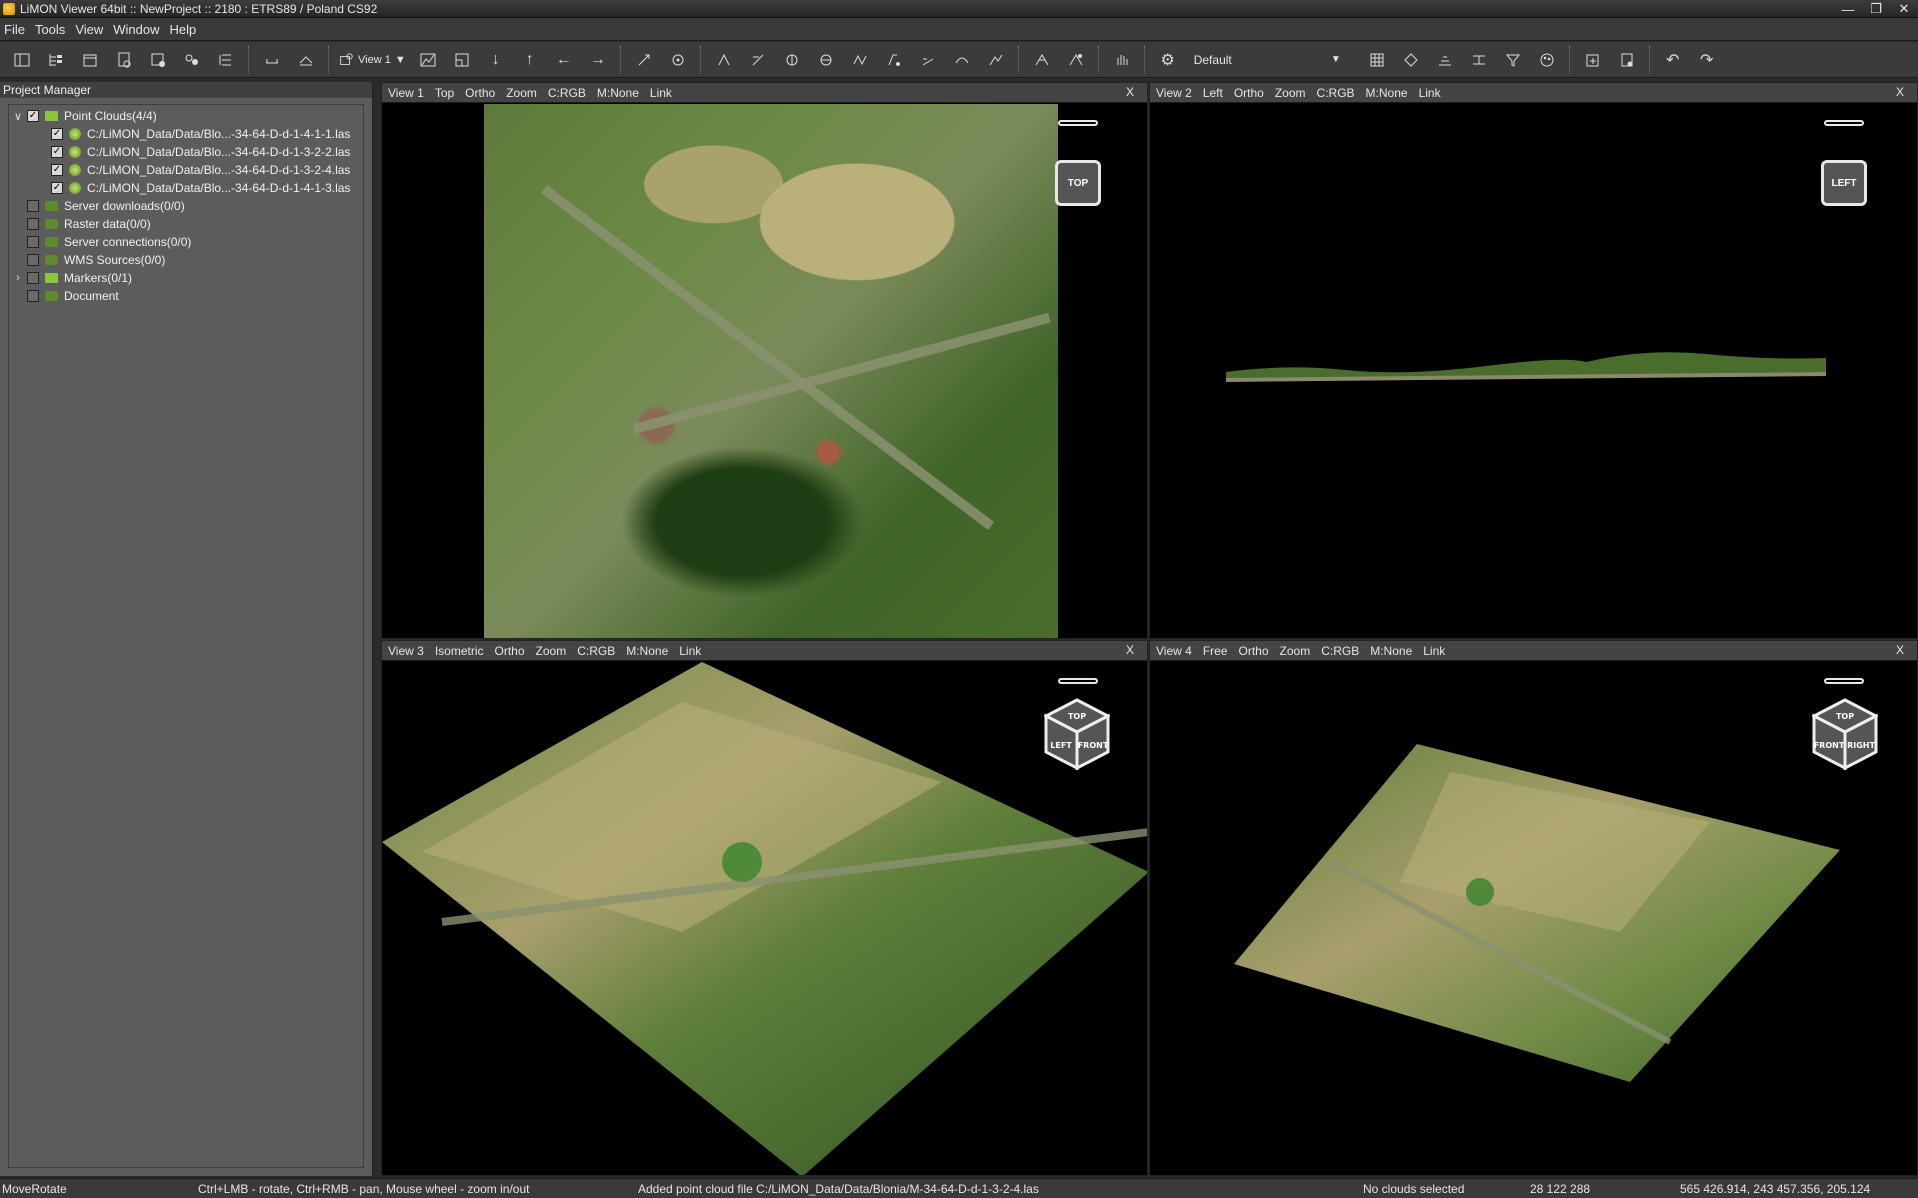  What do you see at coordinates (184, 29) in the screenshot?
I see `menu-help: Help` at bounding box center [184, 29].